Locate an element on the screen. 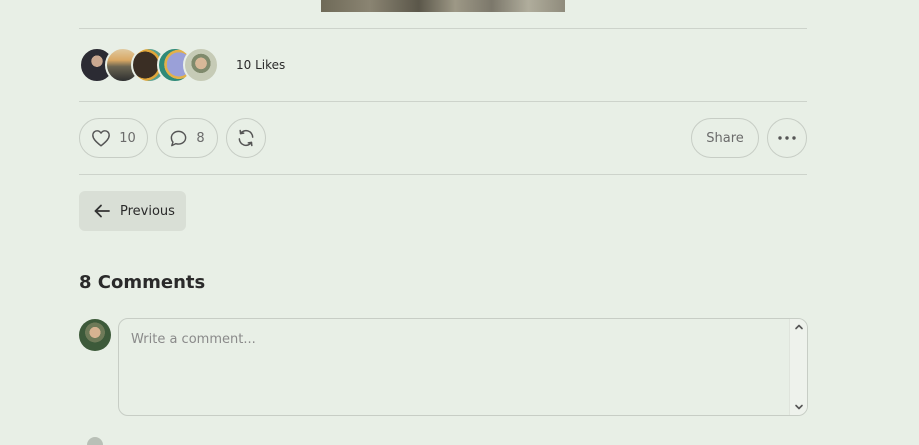 The image size is (919, 445). like-count: 10 is located at coordinates (127, 138).